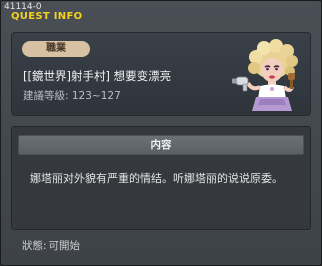  What do you see at coordinates (72, 96) in the screenshot?
I see `recommended-level: 建議等級: 123~127` at bounding box center [72, 96].